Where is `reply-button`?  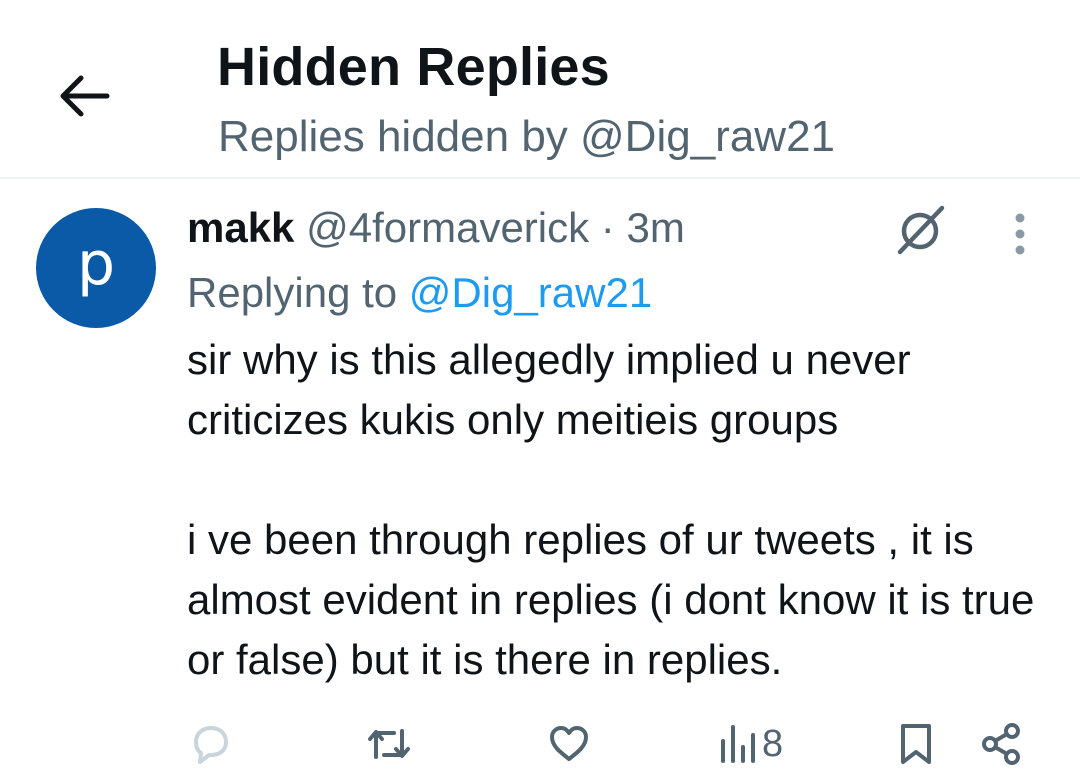
reply-button is located at coordinates (211, 744).